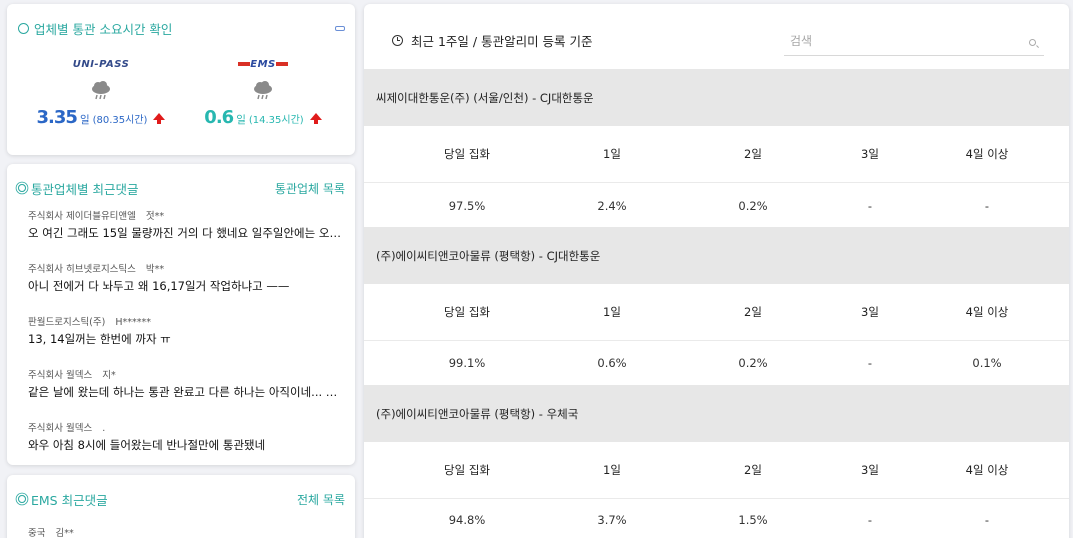 The height and width of the screenshot is (538, 1073). What do you see at coordinates (716, 205) in the screenshot?
I see `value-row: 97.5% 2.4% 0.2% - -` at bounding box center [716, 205].